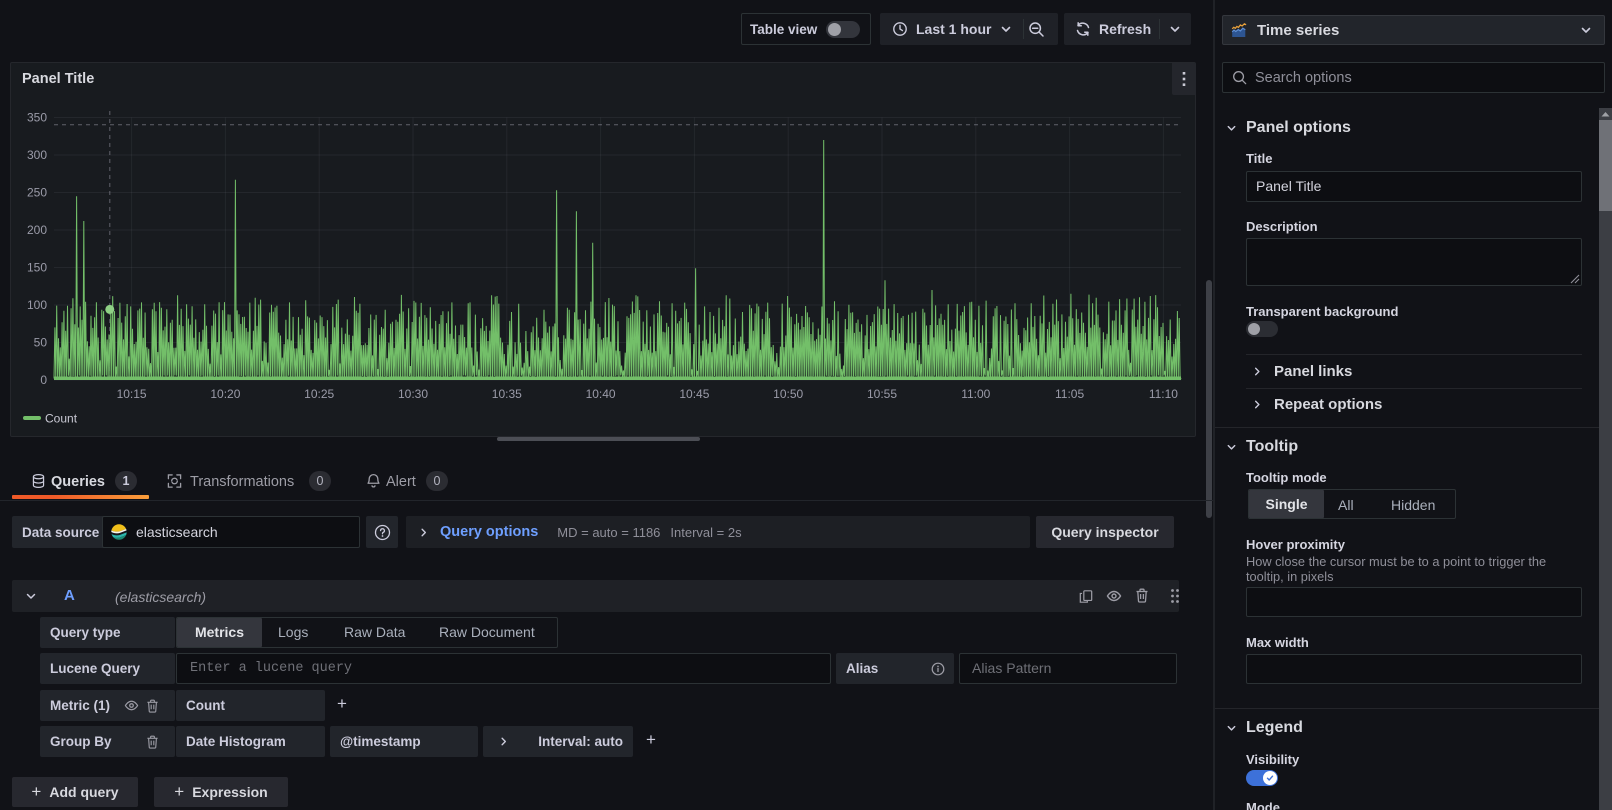 This screenshot has width=1612, height=810. Describe the element at coordinates (788, 394) in the screenshot. I see `svg-text: 10:50` at that location.